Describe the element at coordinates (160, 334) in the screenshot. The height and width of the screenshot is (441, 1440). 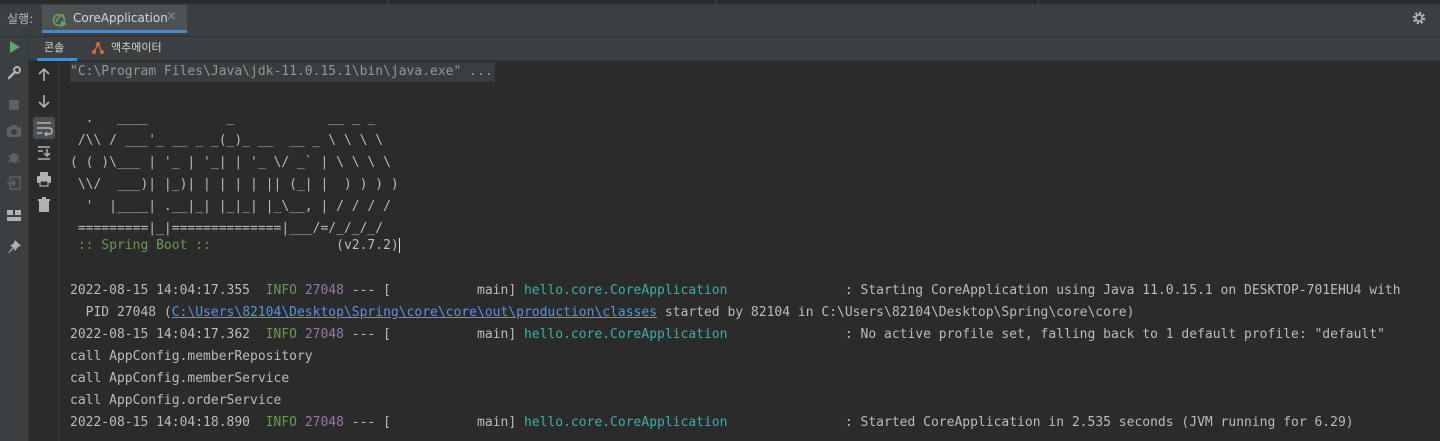
I see `log-timestamp: 2022-08-15 14:04:17.362` at that location.